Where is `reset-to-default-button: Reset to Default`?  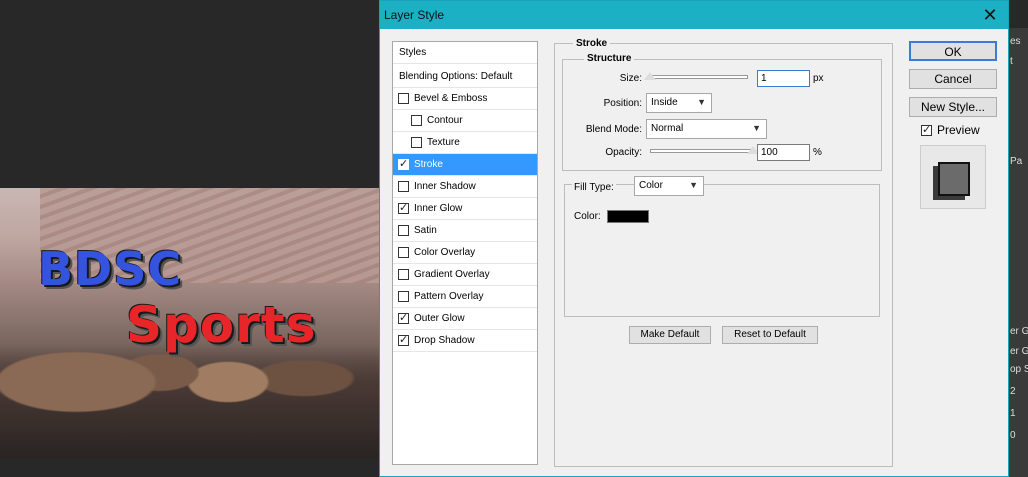 reset-to-default-button: Reset to Default is located at coordinates (770, 335).